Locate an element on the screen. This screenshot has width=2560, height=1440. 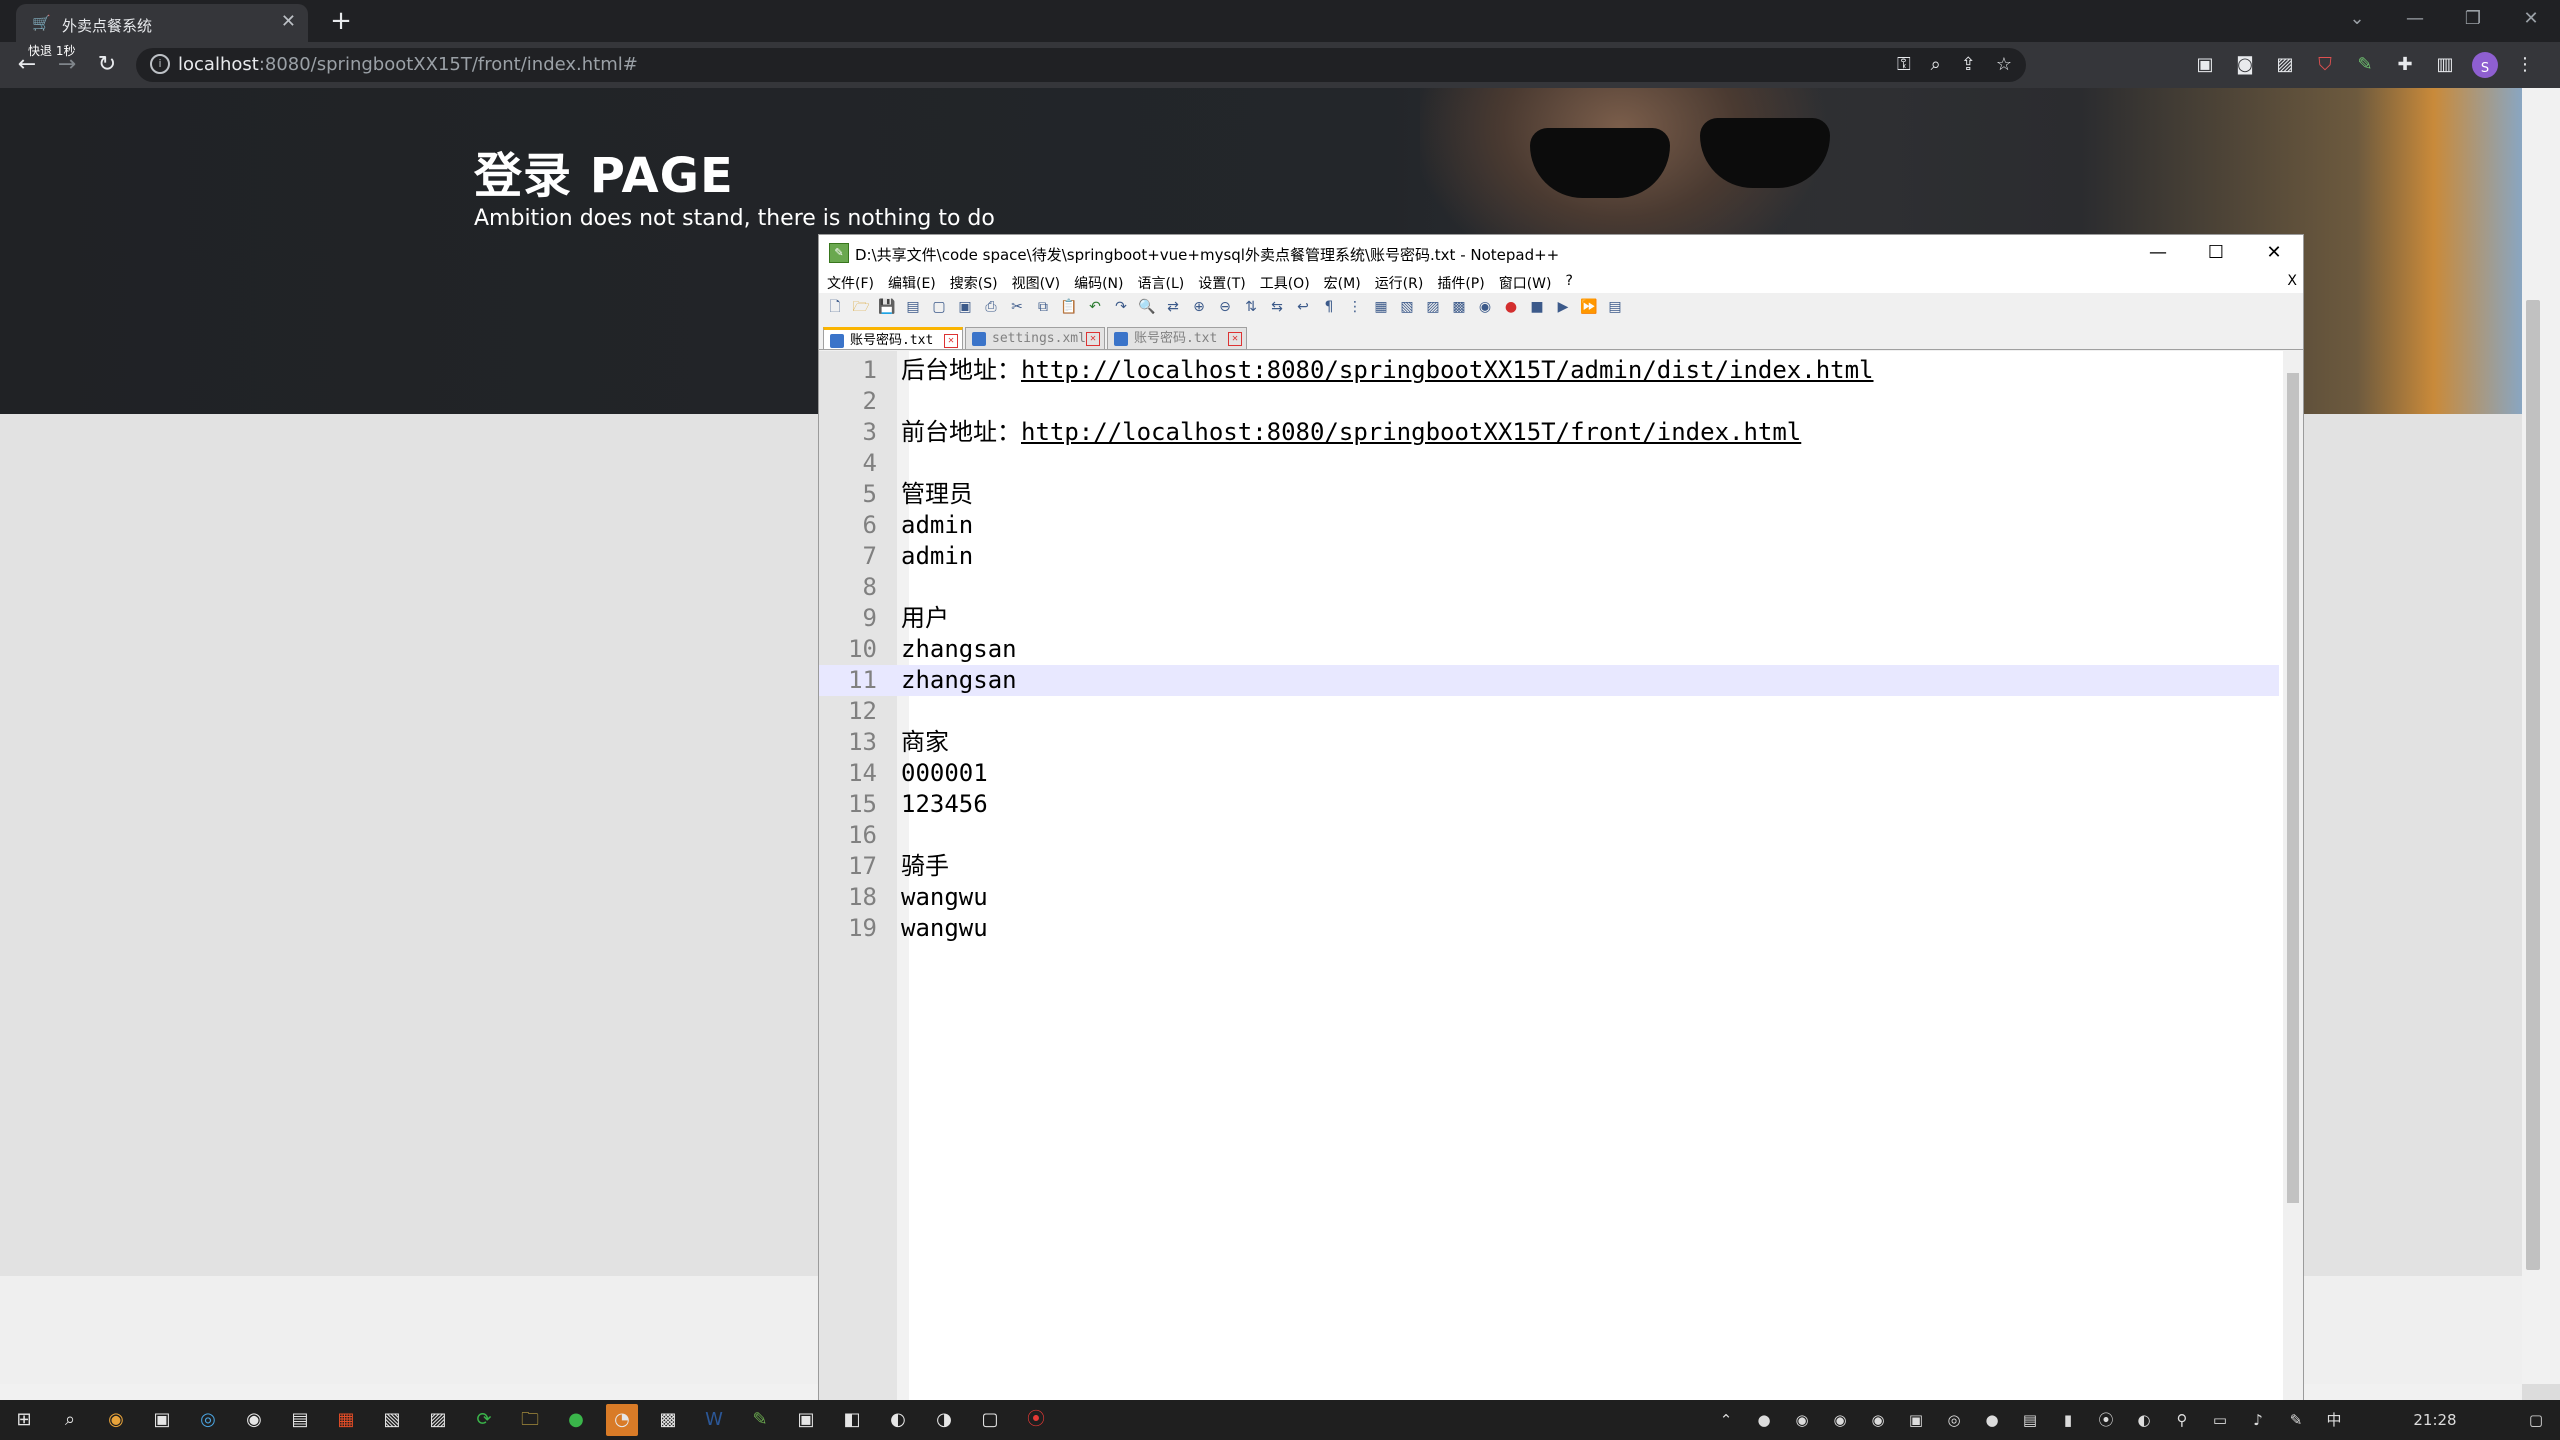
tray-icon: ⦿ is located at coordinates (2106, 1420).